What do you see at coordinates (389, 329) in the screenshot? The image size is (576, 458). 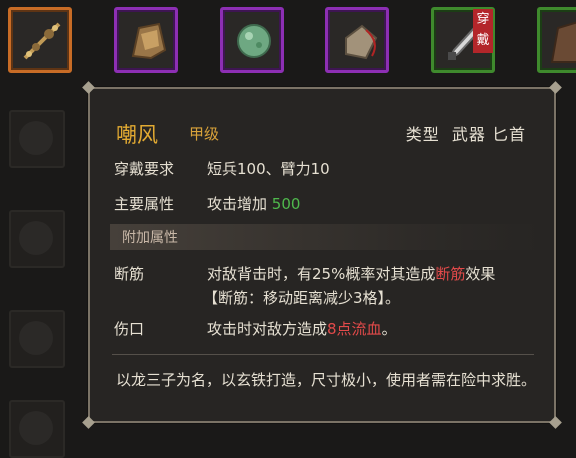 I see `effect-text-part: 。` at bounding box center [389, 329].